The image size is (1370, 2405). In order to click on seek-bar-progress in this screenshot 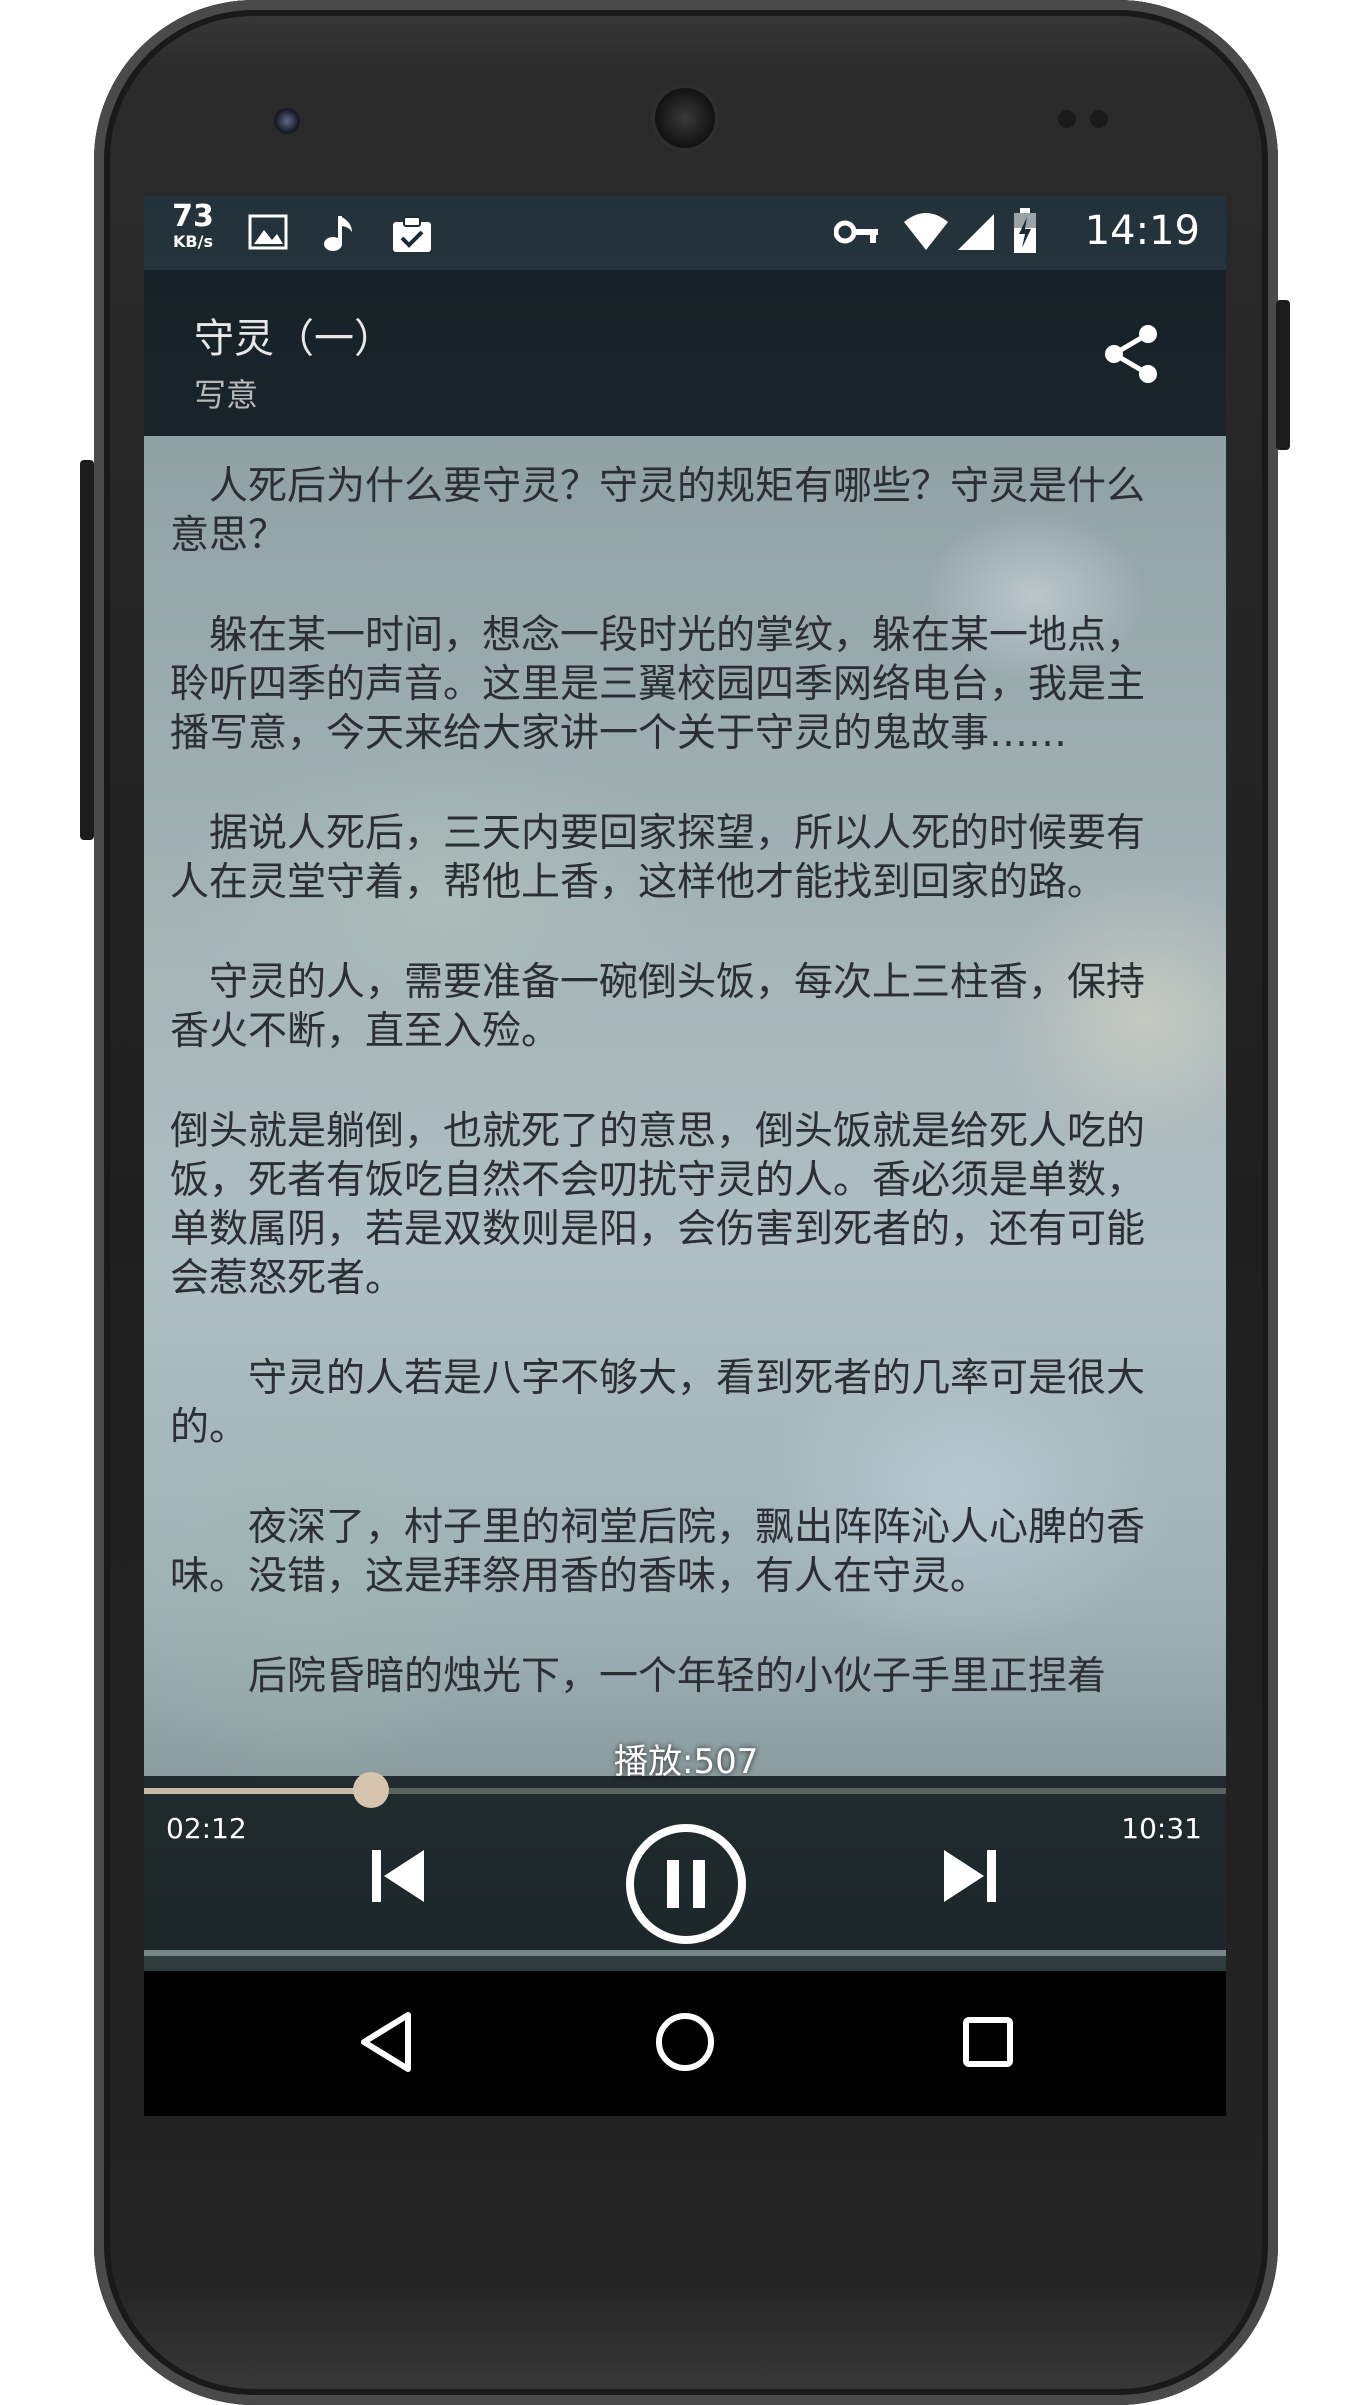, I will do `click(258, 1791)`.